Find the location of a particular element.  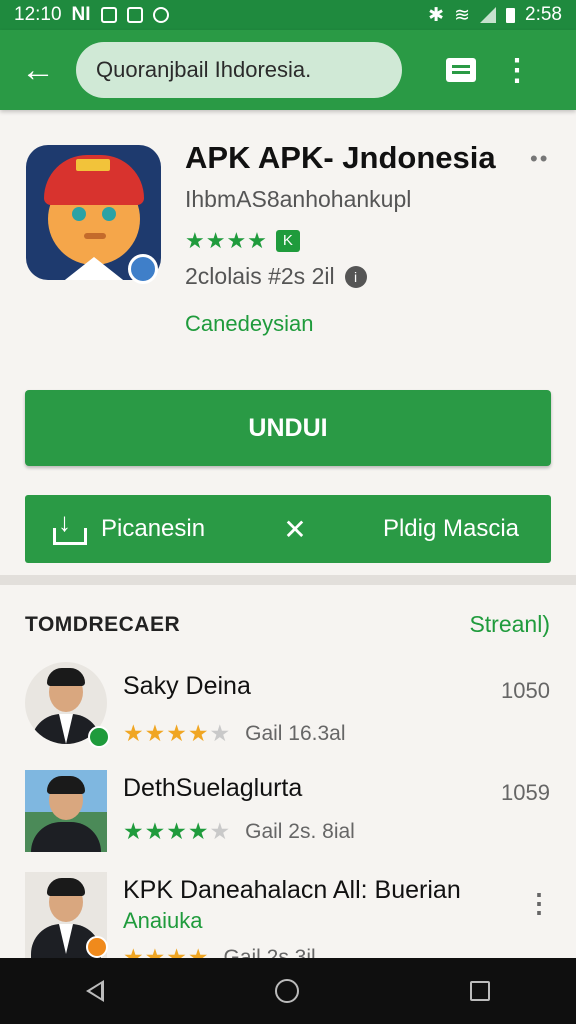

nav-back-icon is located at coordinates (94, 991).